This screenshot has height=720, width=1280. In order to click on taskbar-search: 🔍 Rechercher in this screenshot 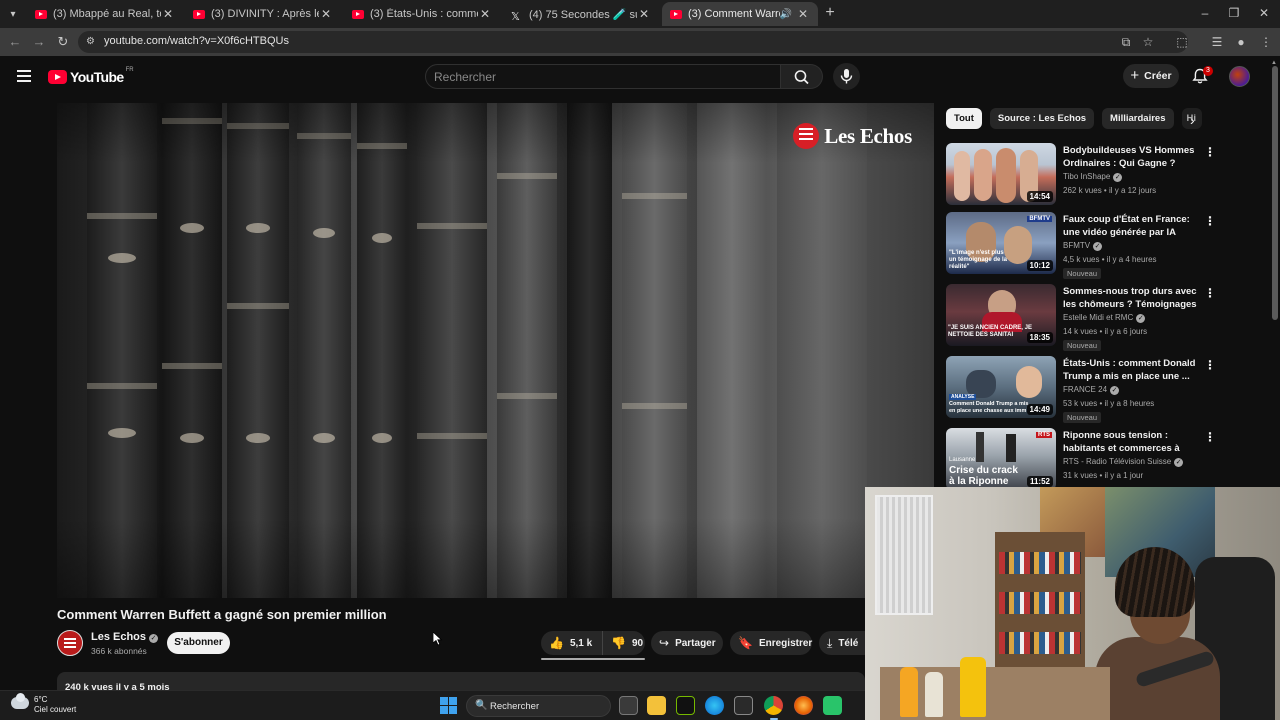, I will do `click(538, 706)`.